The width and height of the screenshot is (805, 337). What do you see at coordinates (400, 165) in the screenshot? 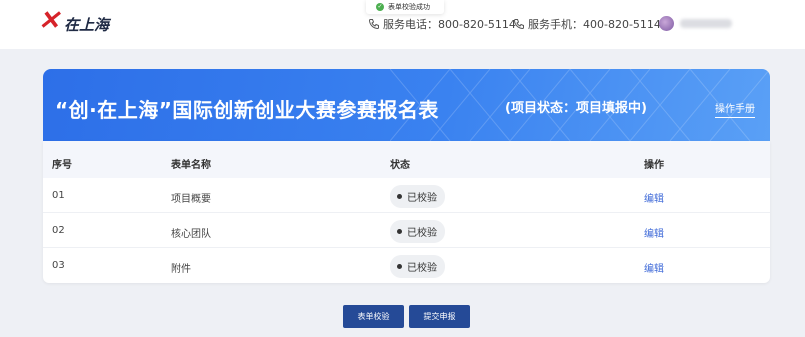
I see `header-status: 状态` at bounding box center [400, 165].